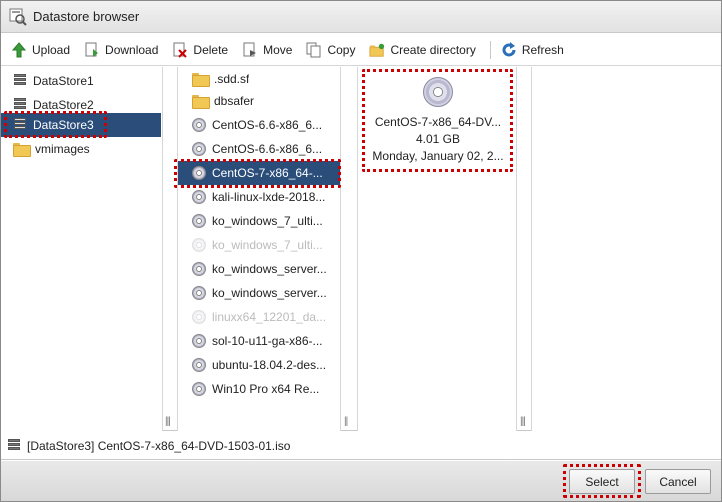  Describe the element at coordinates (259, 79) in the screenshot. I see `folder-item: .sdd.sf` at that location.